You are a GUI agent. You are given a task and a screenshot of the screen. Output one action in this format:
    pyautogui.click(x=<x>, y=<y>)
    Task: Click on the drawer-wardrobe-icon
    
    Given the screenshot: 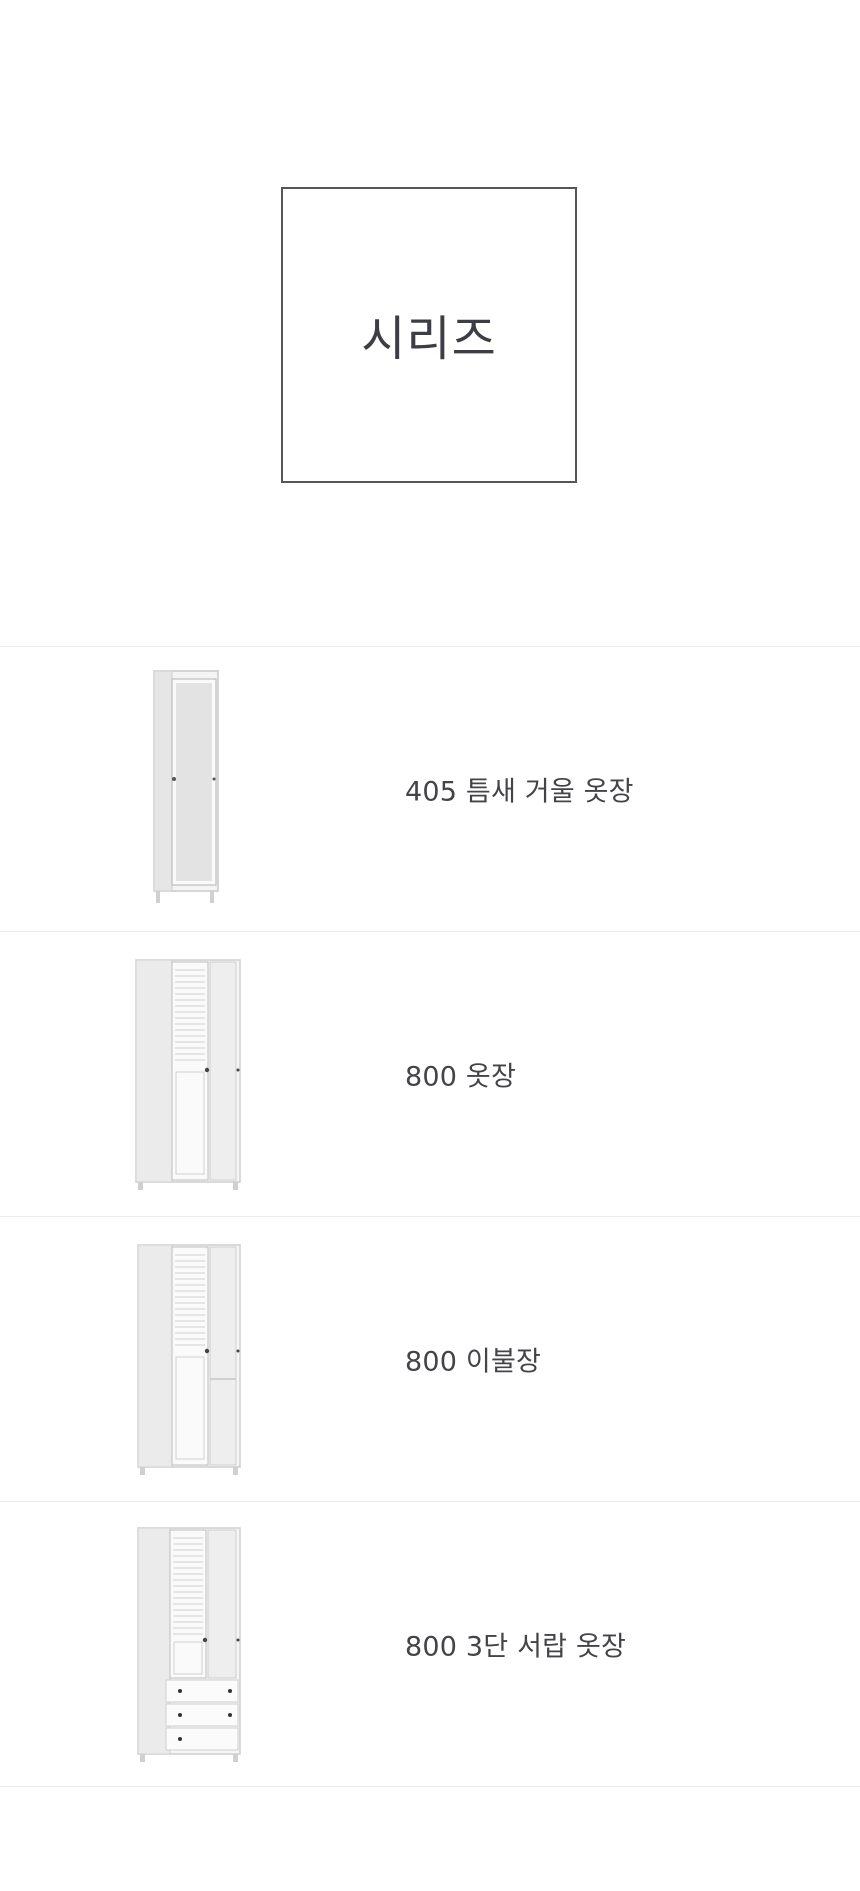 What is the action you would take?
    pyautogui.click(x=189, y=1644)
    